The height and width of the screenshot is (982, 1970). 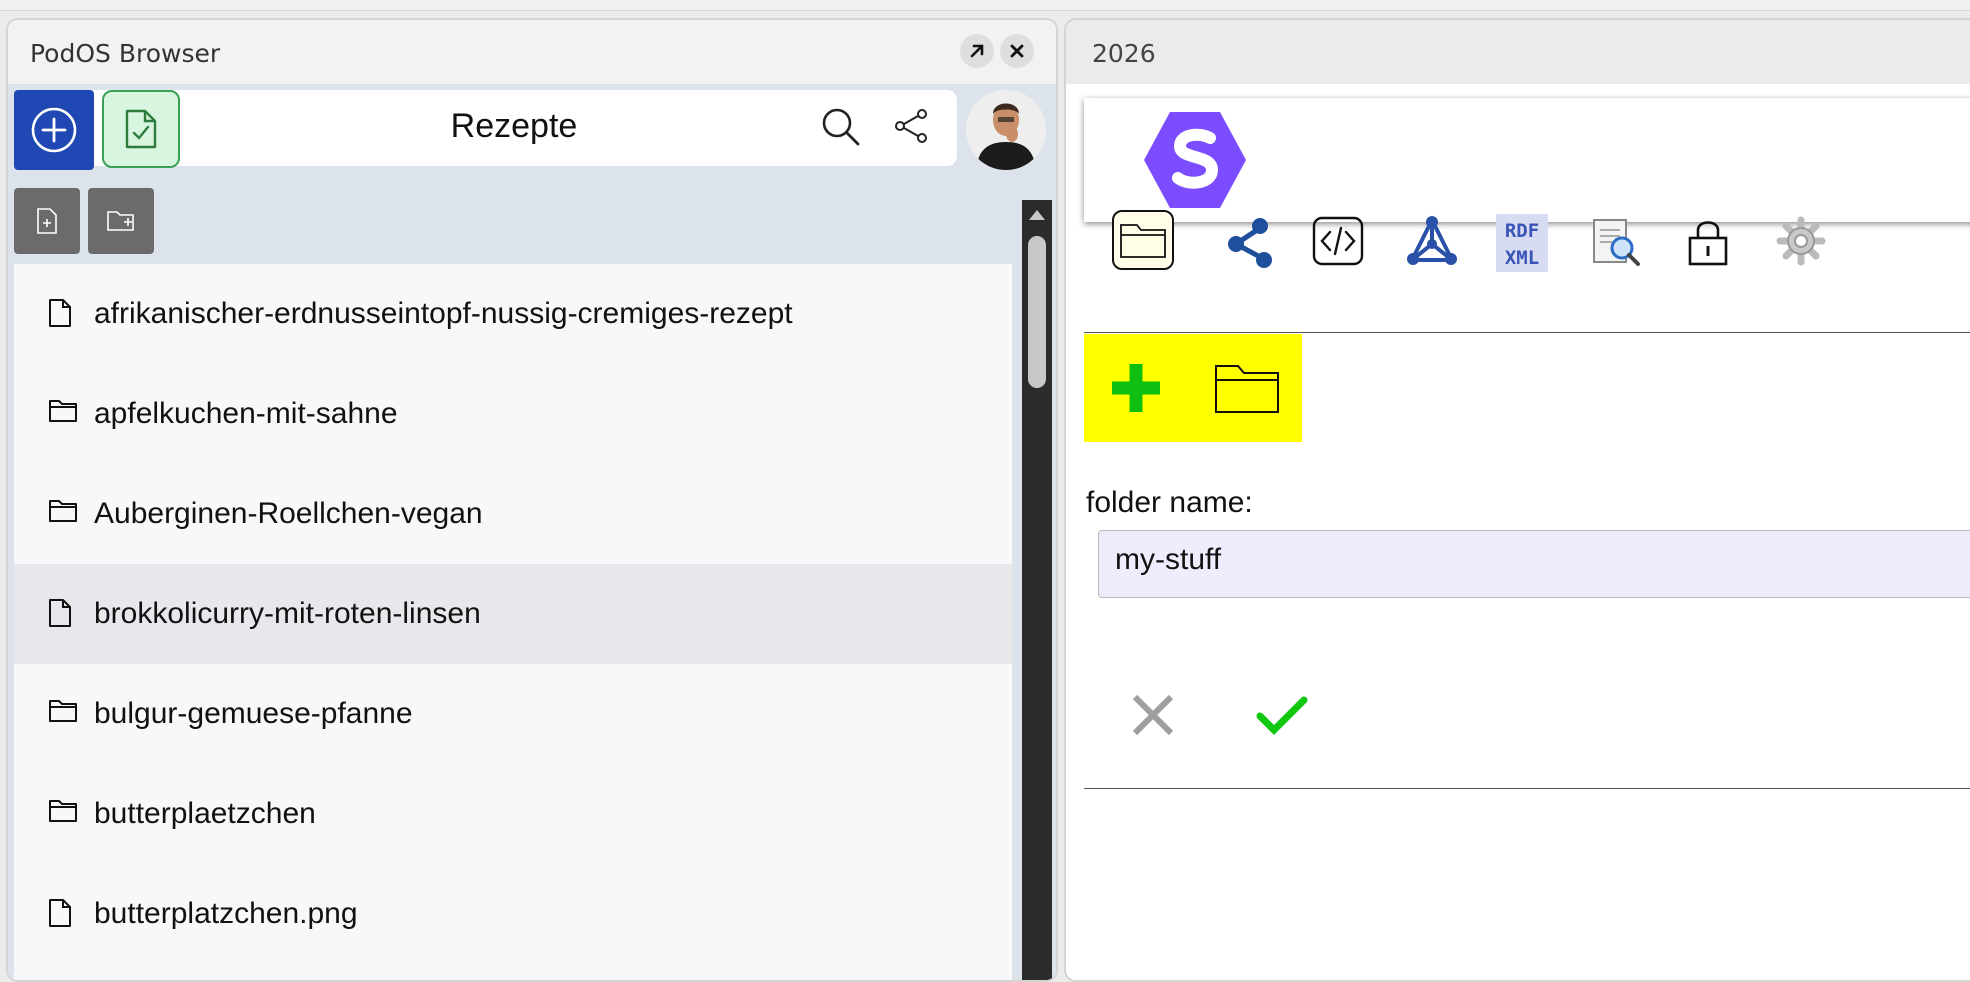 I want to click on user-avatar, so click(x=1006, y=130).